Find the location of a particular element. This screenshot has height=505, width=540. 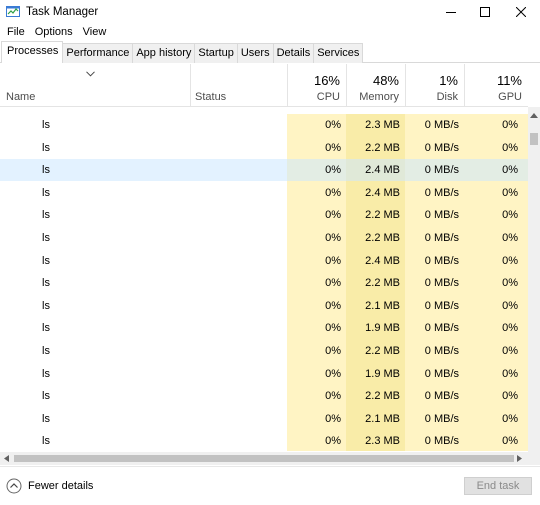

column-header-disk: 1% Disk is located at coordinates (434, 85).